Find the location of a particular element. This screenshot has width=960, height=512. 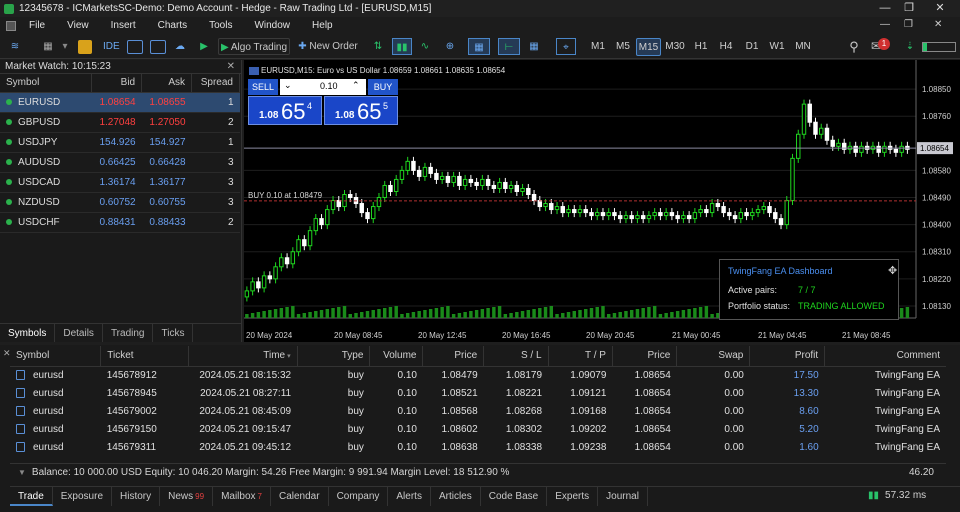

menu-help: Help is located at coordinates (322, 25).